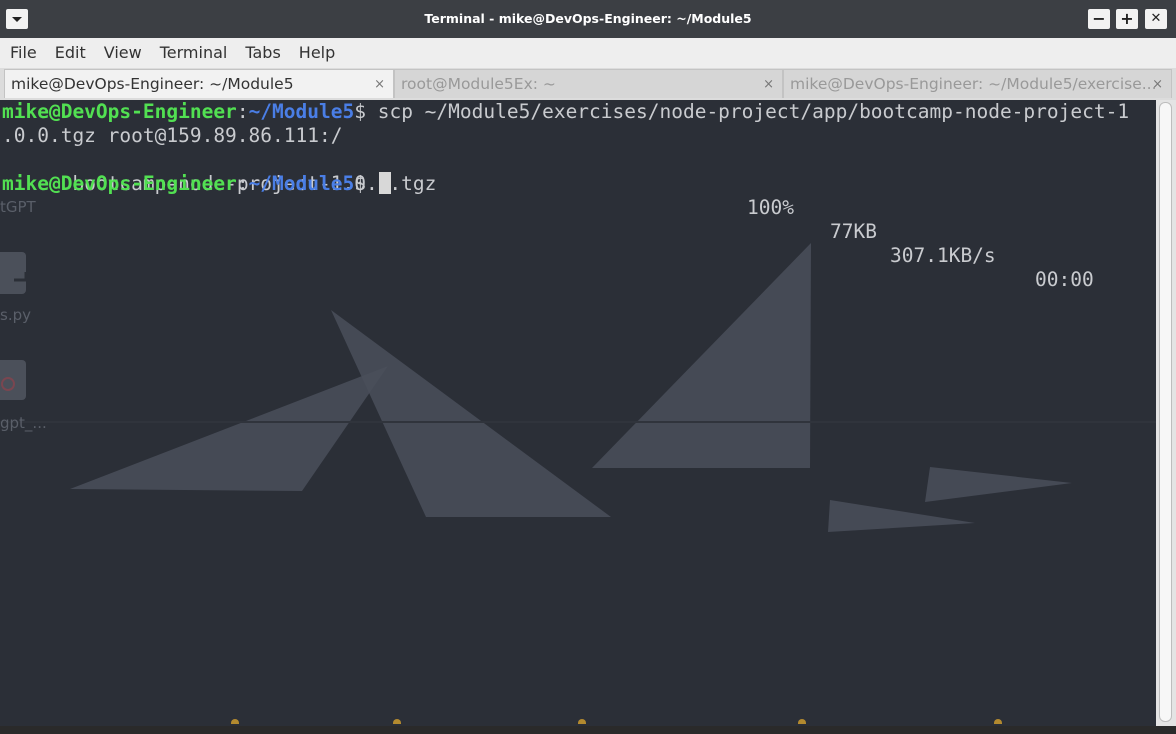  I want to click on terminal-line: .0.0.tgz root@159.89.86.111:/, so click(172, 135).